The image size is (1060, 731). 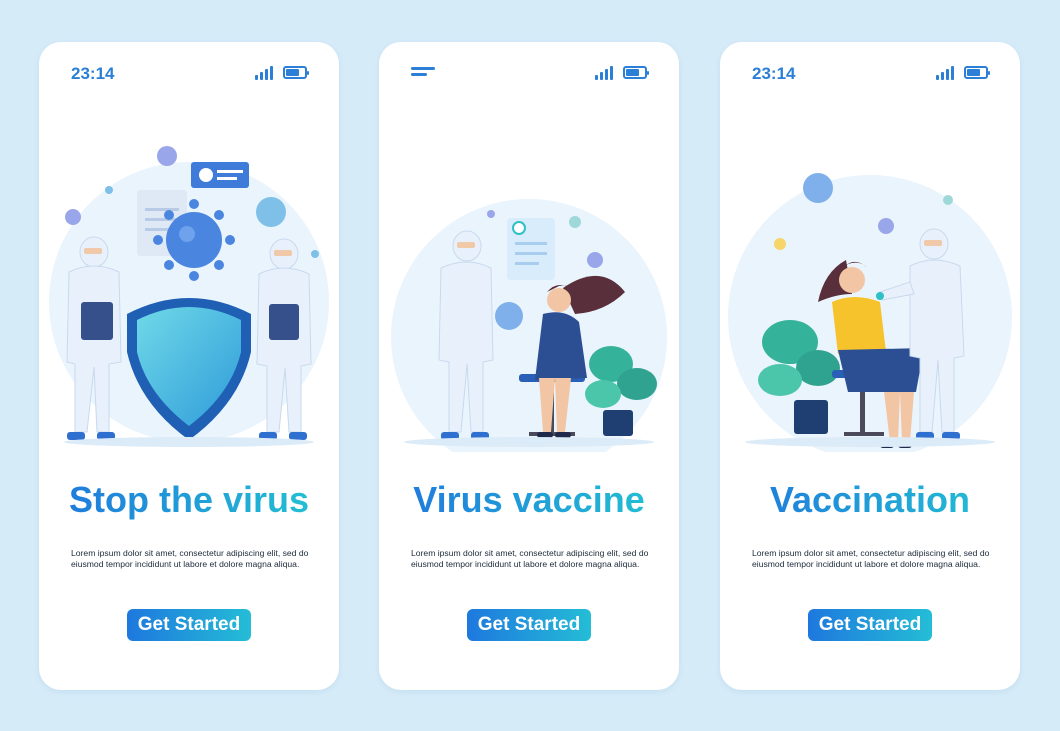 I want to click on screen-title: Vaccination, so click(x=870, y=500).